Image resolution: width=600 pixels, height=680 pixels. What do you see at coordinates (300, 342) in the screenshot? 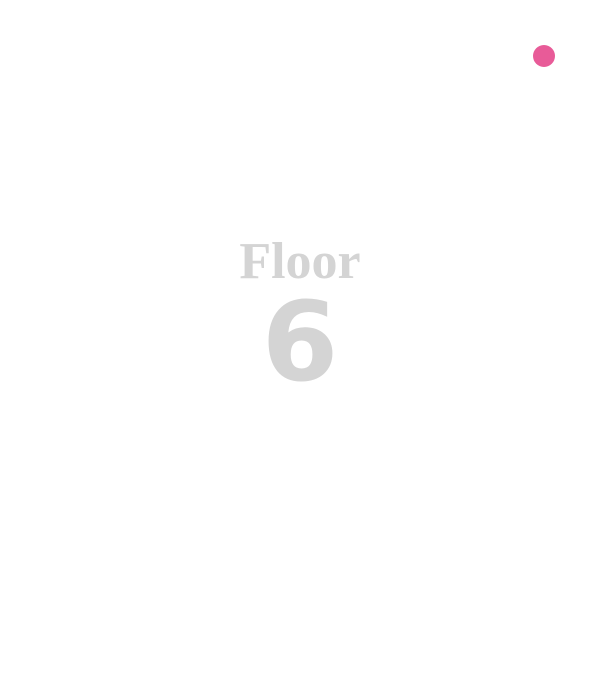
I see `floor-number: 6` at bounding box center [300, 342].